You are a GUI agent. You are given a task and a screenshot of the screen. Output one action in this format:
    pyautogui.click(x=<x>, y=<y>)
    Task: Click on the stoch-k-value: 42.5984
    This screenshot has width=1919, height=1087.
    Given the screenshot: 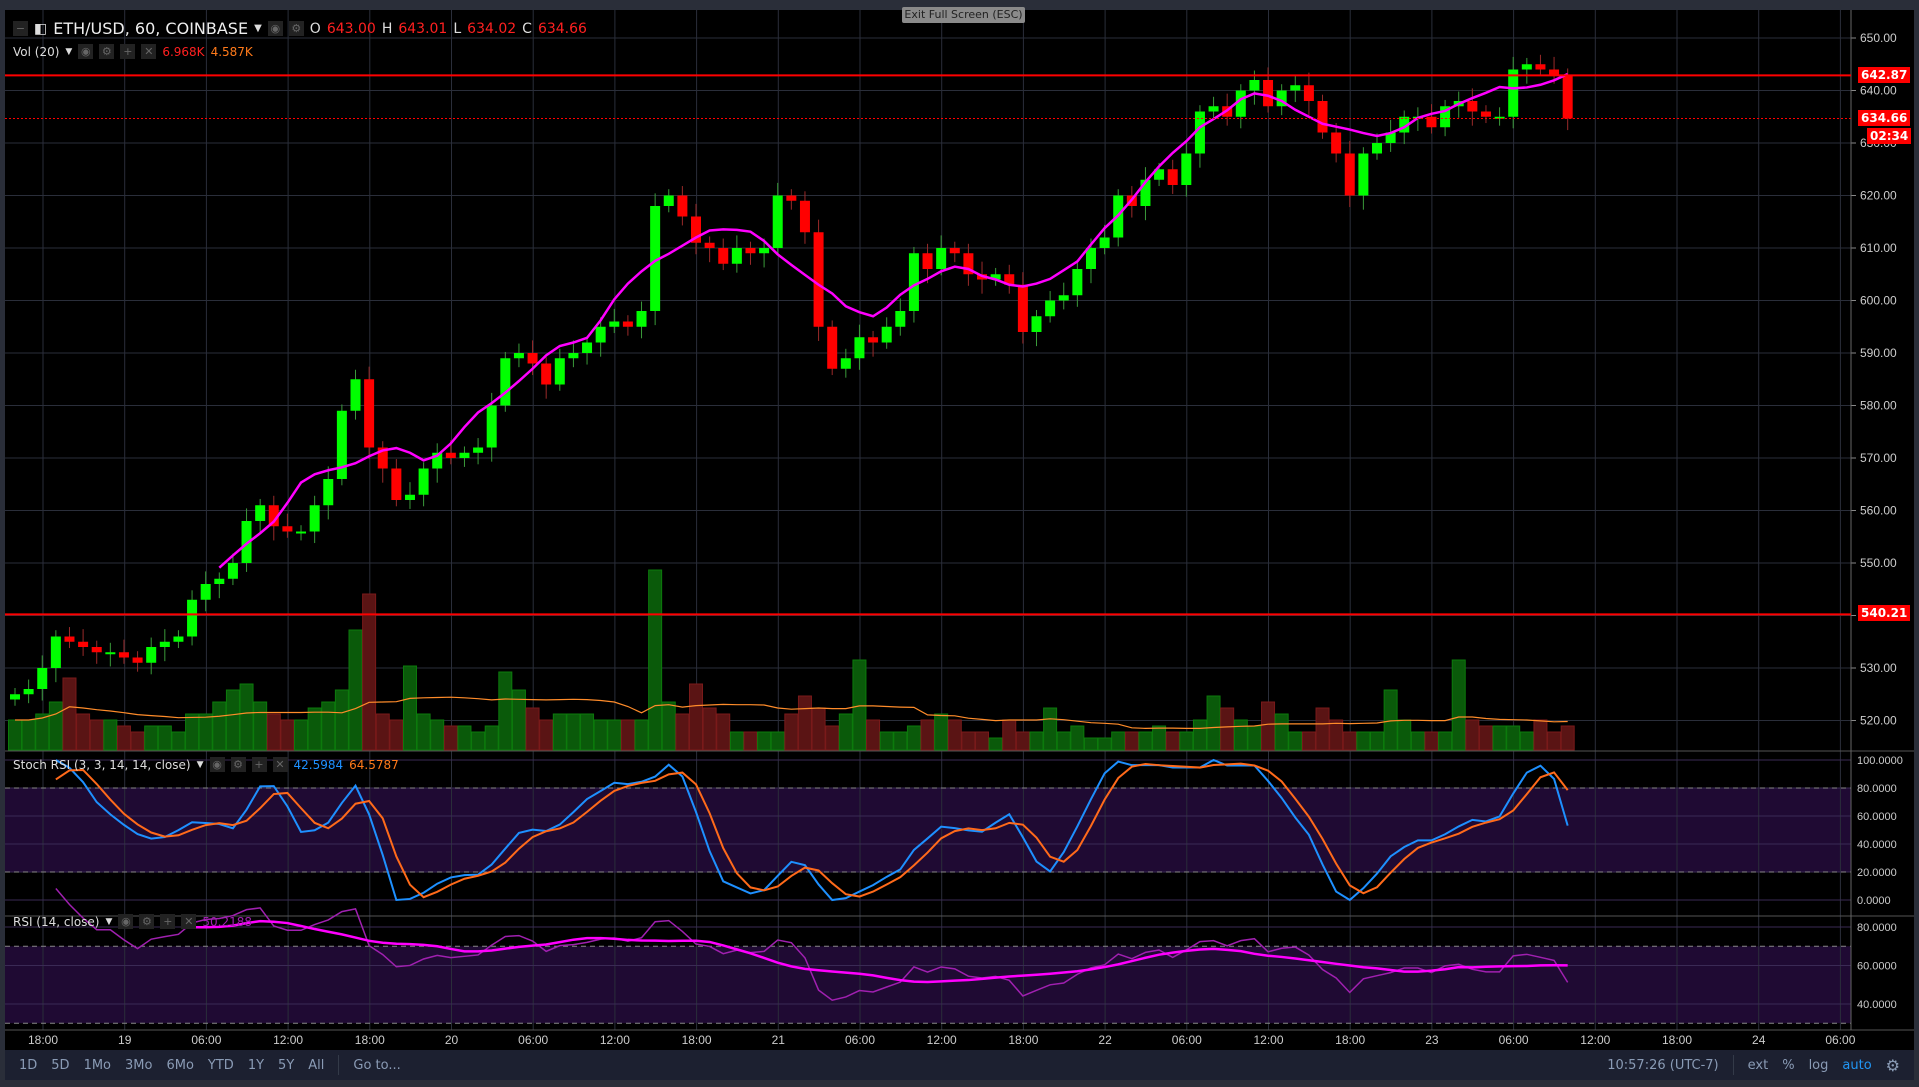 What is the action you would take?
    pyautogui.click(x=318, y=764)
    